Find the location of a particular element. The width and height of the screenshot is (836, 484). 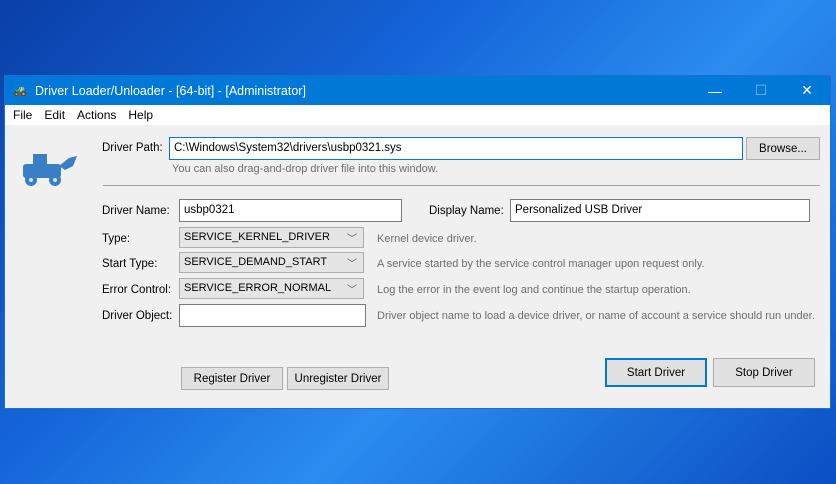

start-type-label: Start Type: is located at coordinates (130, 264).